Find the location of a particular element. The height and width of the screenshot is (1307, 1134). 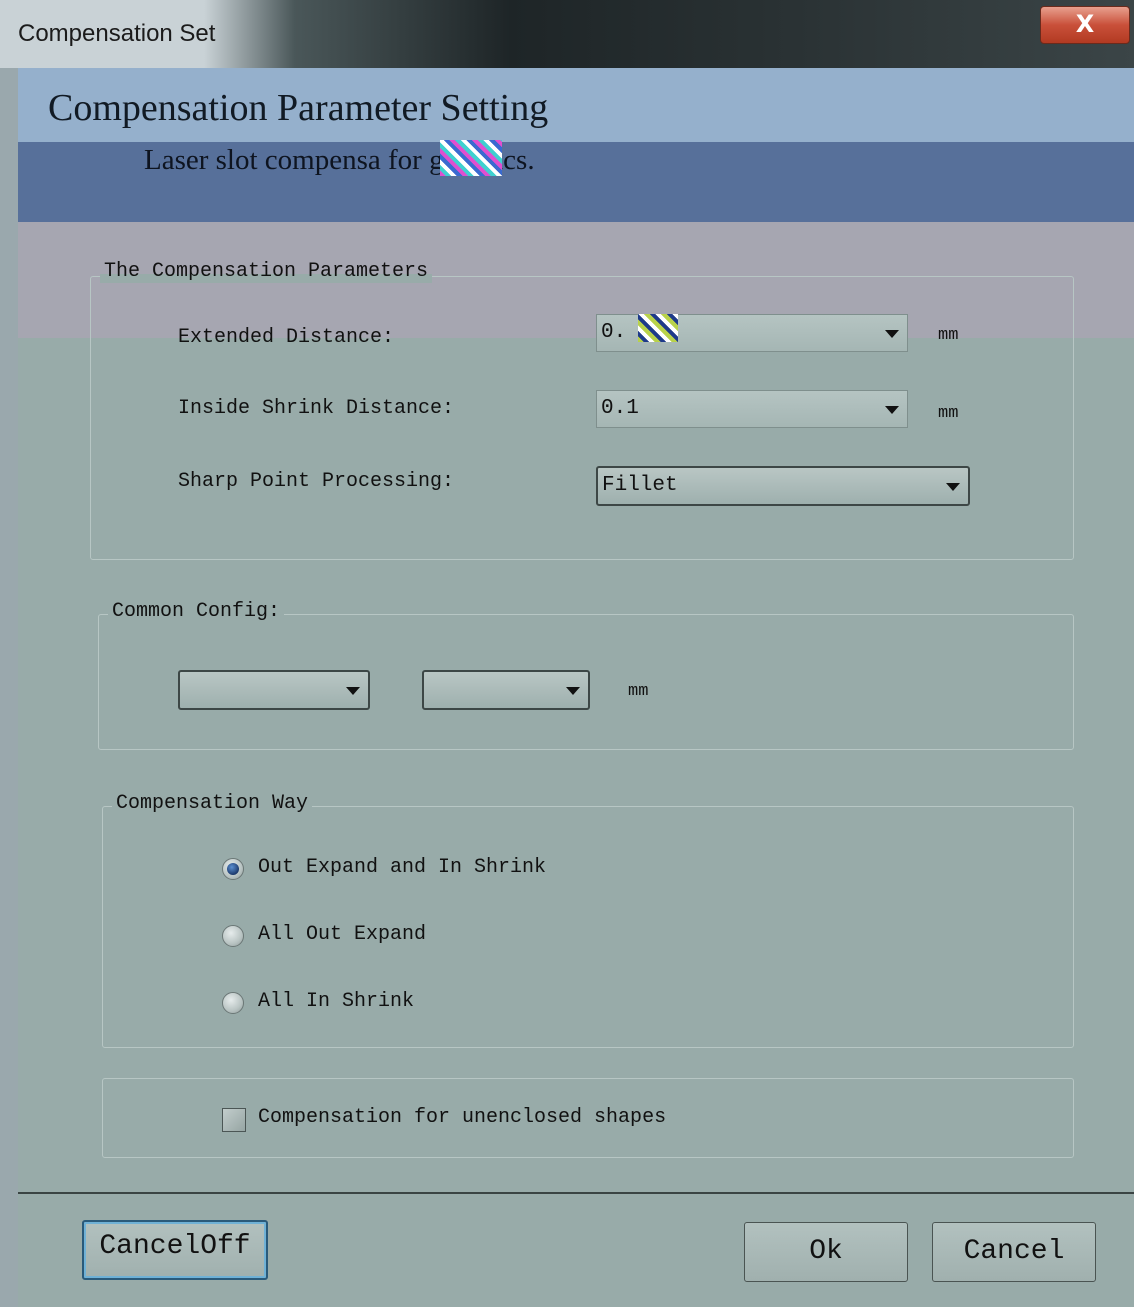

cancel-label: Cancel is located at coordinates (1014, 1251).